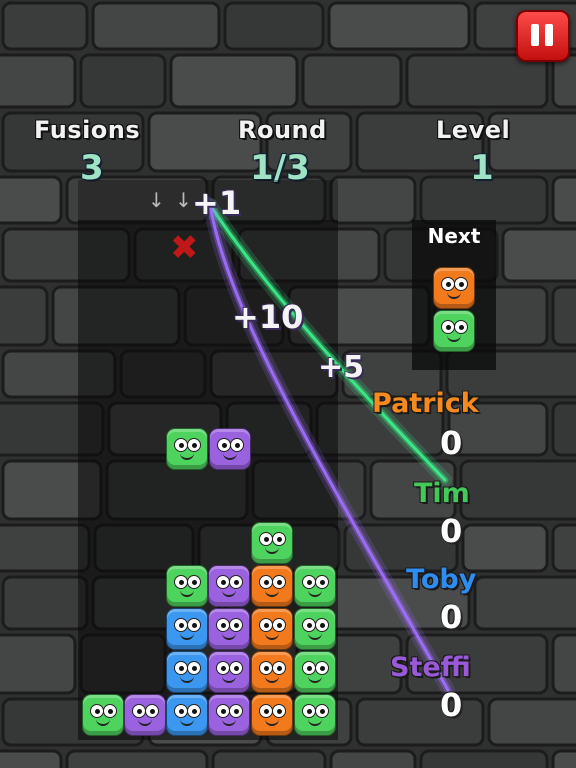  Describe the element at coordinates (268, 317) in the screenshot. I see `floating-points: +10` at that location.